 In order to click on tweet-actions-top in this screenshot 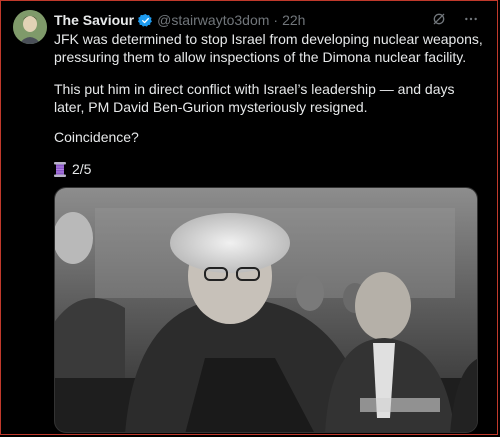, I will do `click(455, 19)`.